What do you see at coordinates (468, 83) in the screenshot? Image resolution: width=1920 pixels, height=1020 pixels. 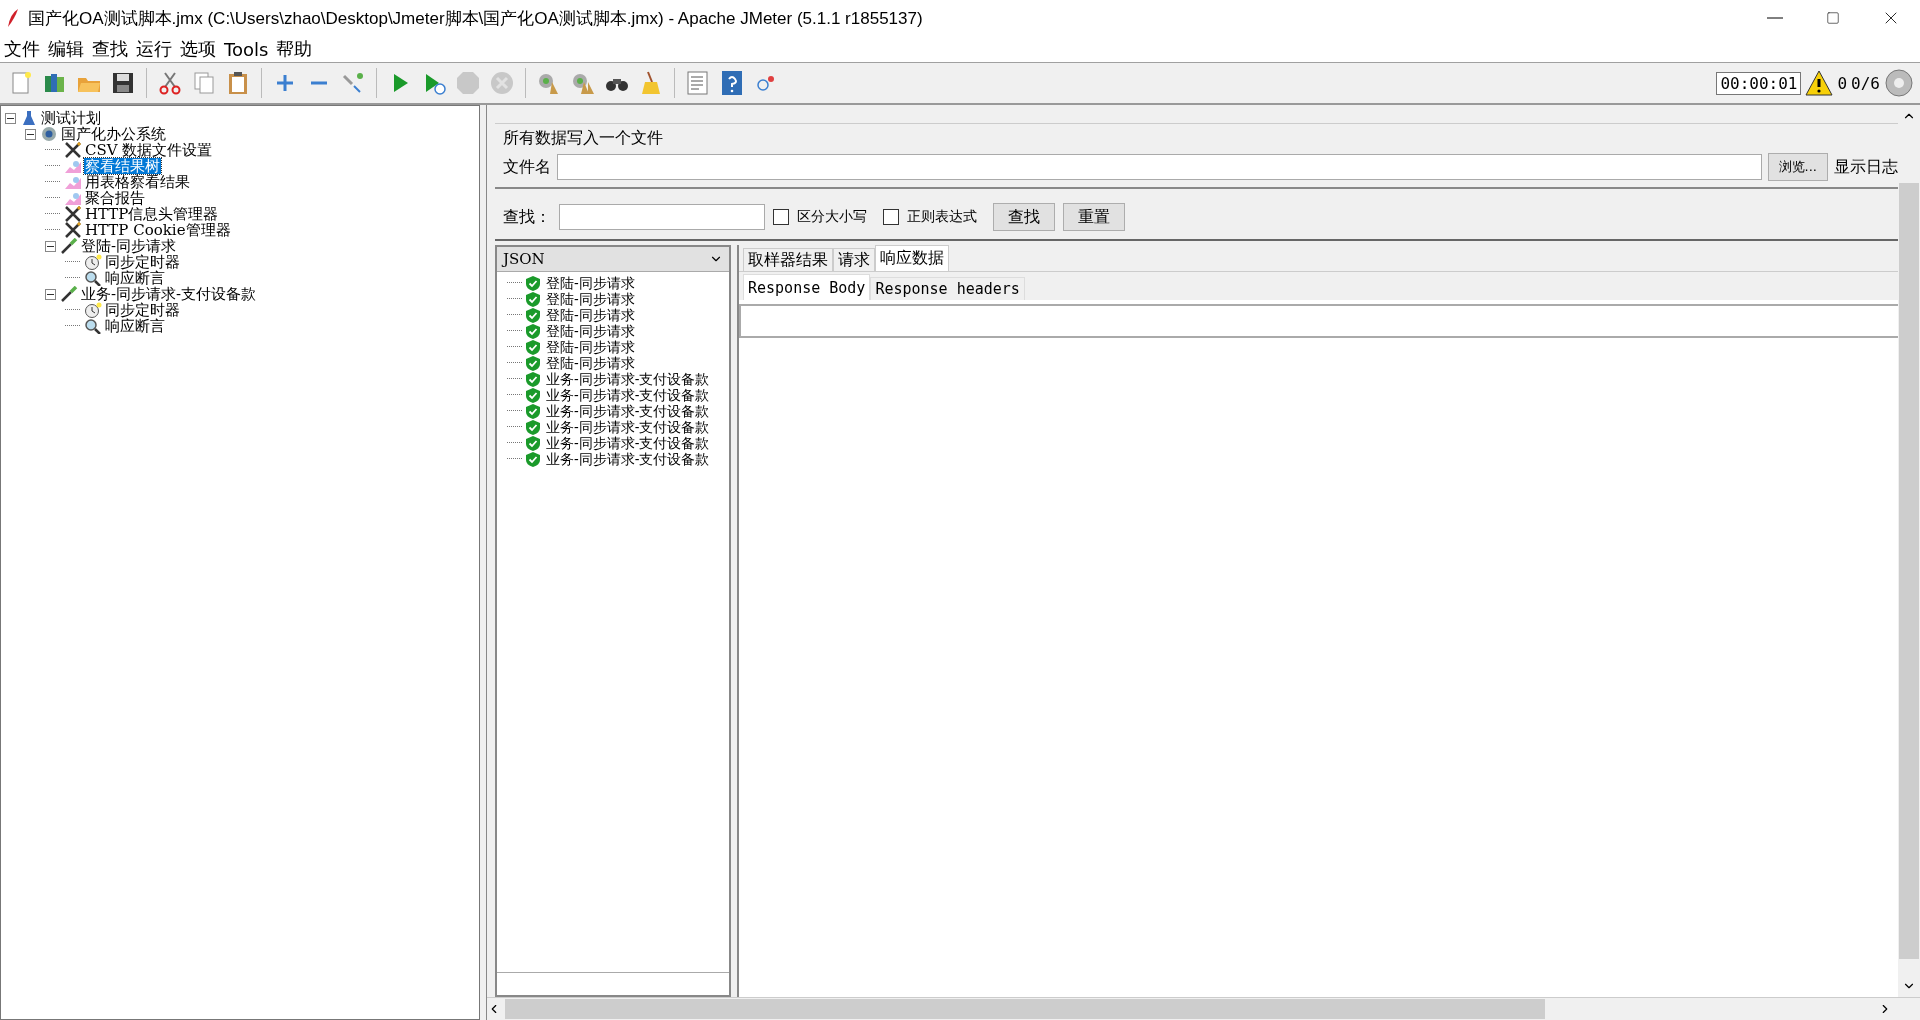 I see `stop-icon` at bounding box center [468, 83].